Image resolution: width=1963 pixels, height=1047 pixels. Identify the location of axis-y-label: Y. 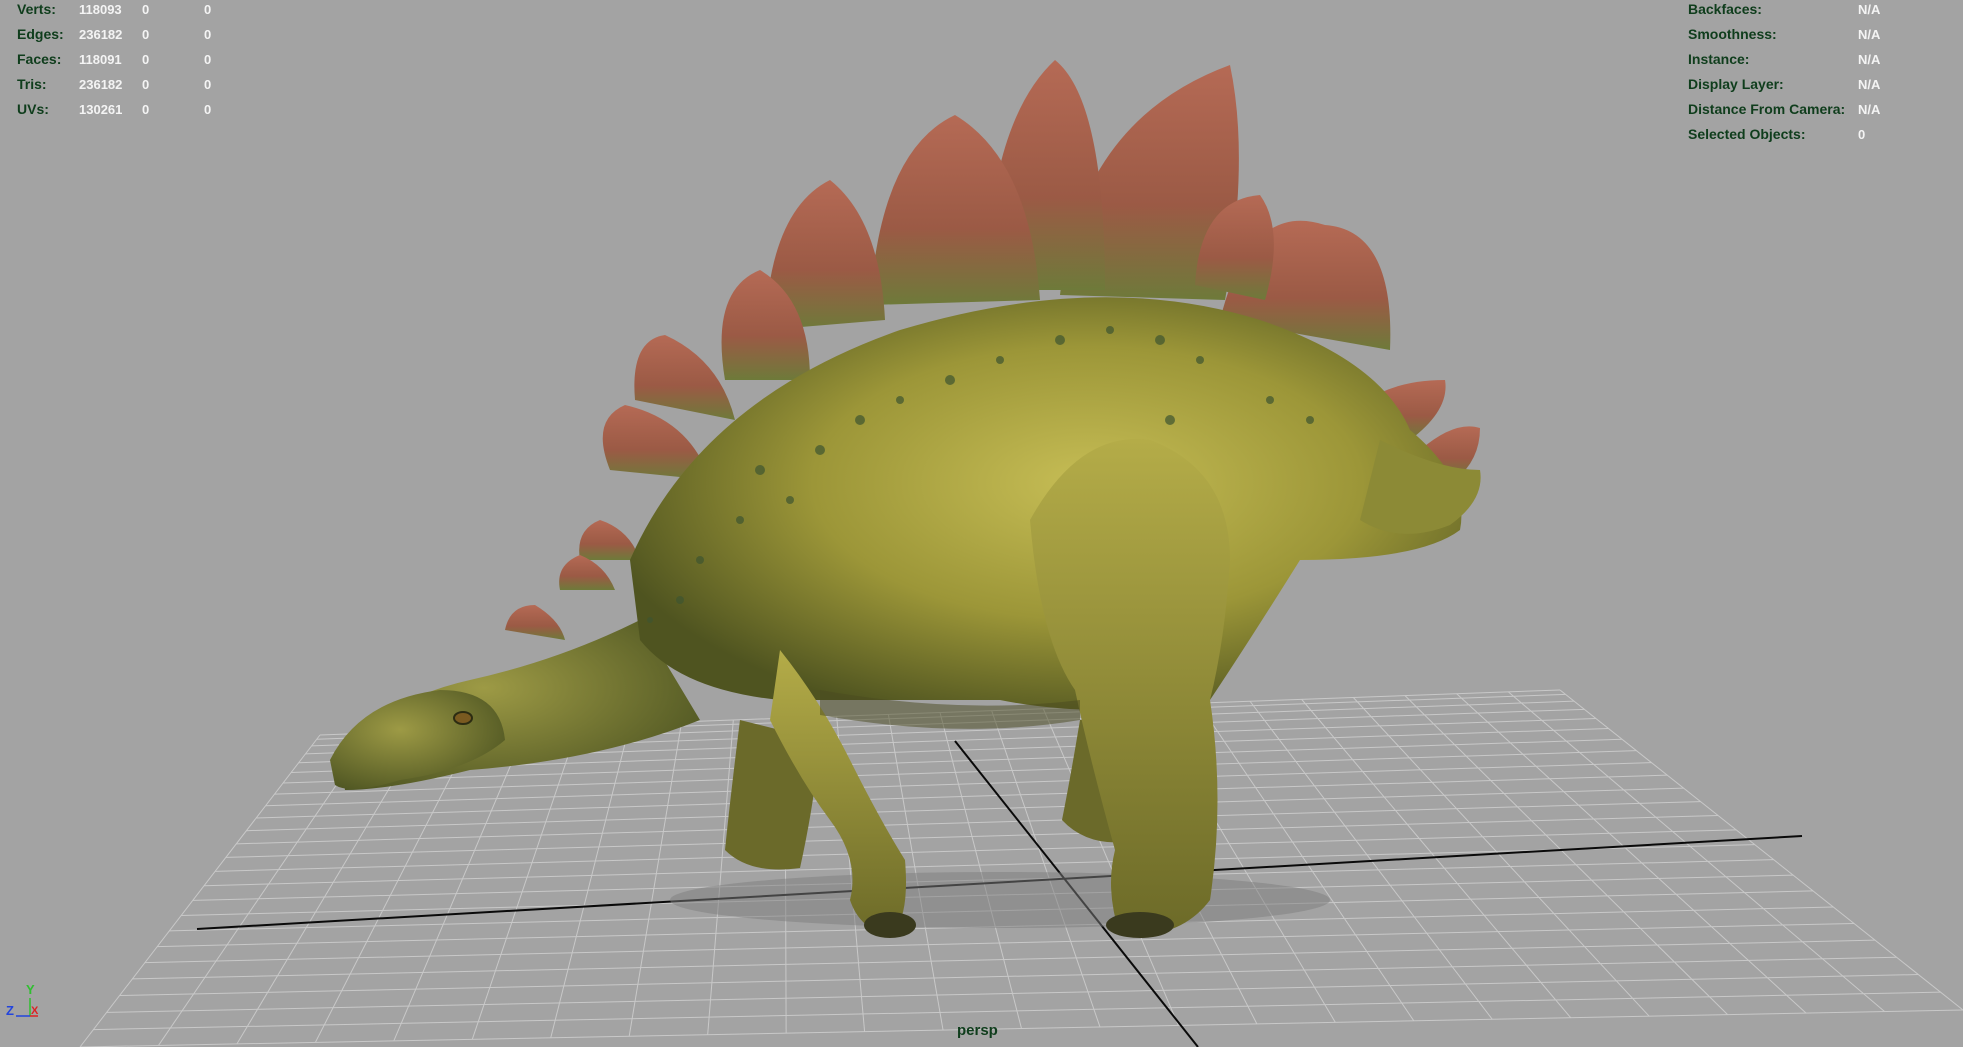
(30, 989).